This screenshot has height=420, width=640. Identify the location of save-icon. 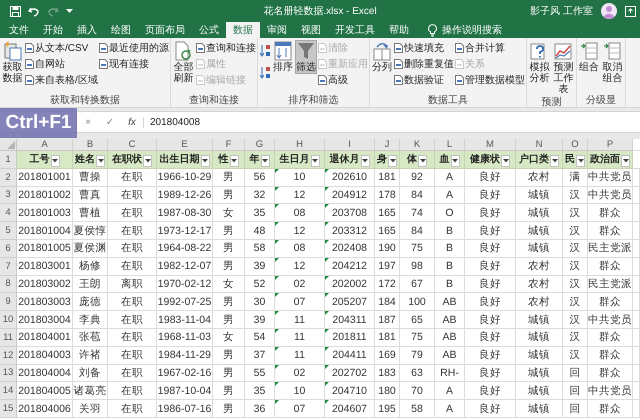
(15, 11).